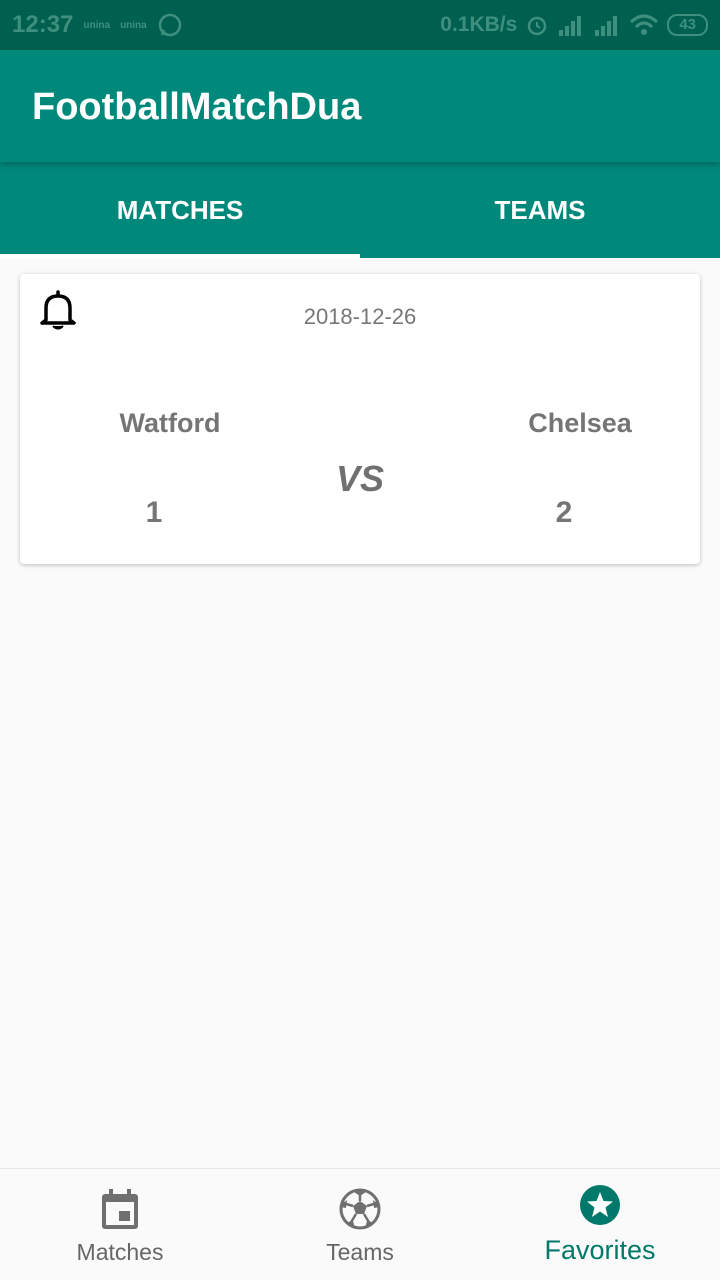 The image size is (720, 1280). I want to click on bottom-navigation: Matches Teams Favorites, so click(360, 1224).